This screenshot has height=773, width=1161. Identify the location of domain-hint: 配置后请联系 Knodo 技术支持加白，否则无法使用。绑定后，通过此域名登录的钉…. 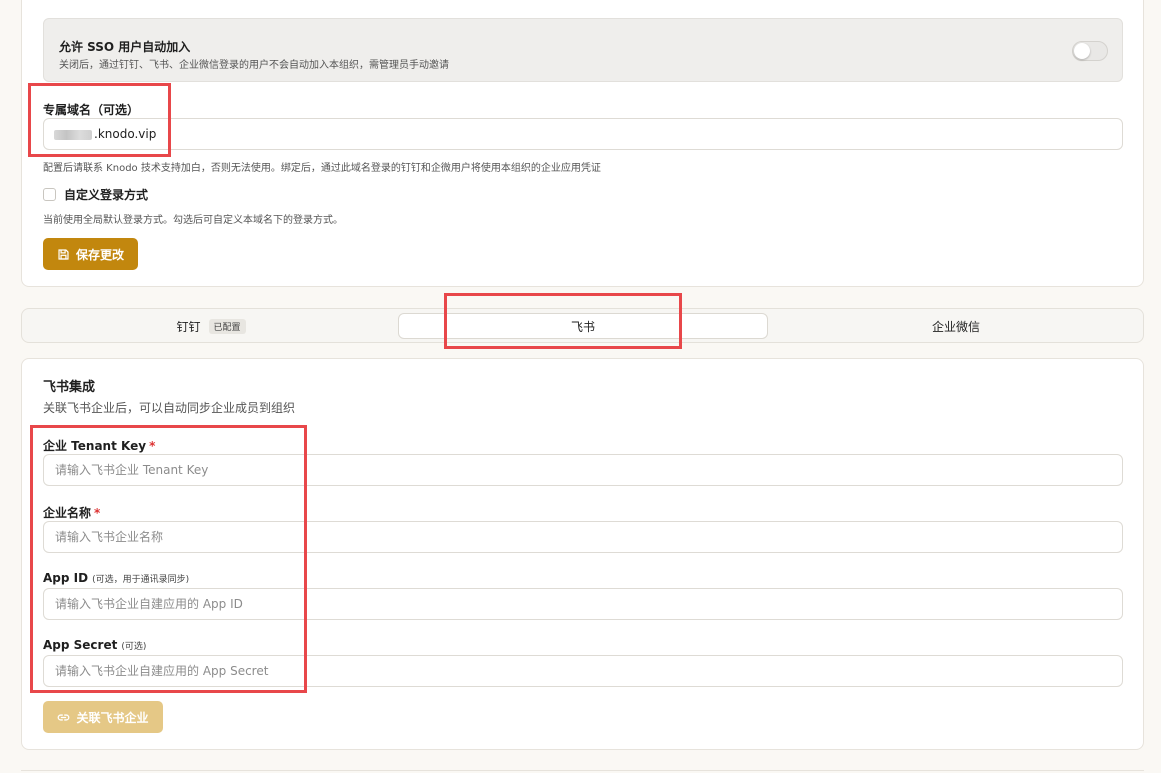
(322, 168).